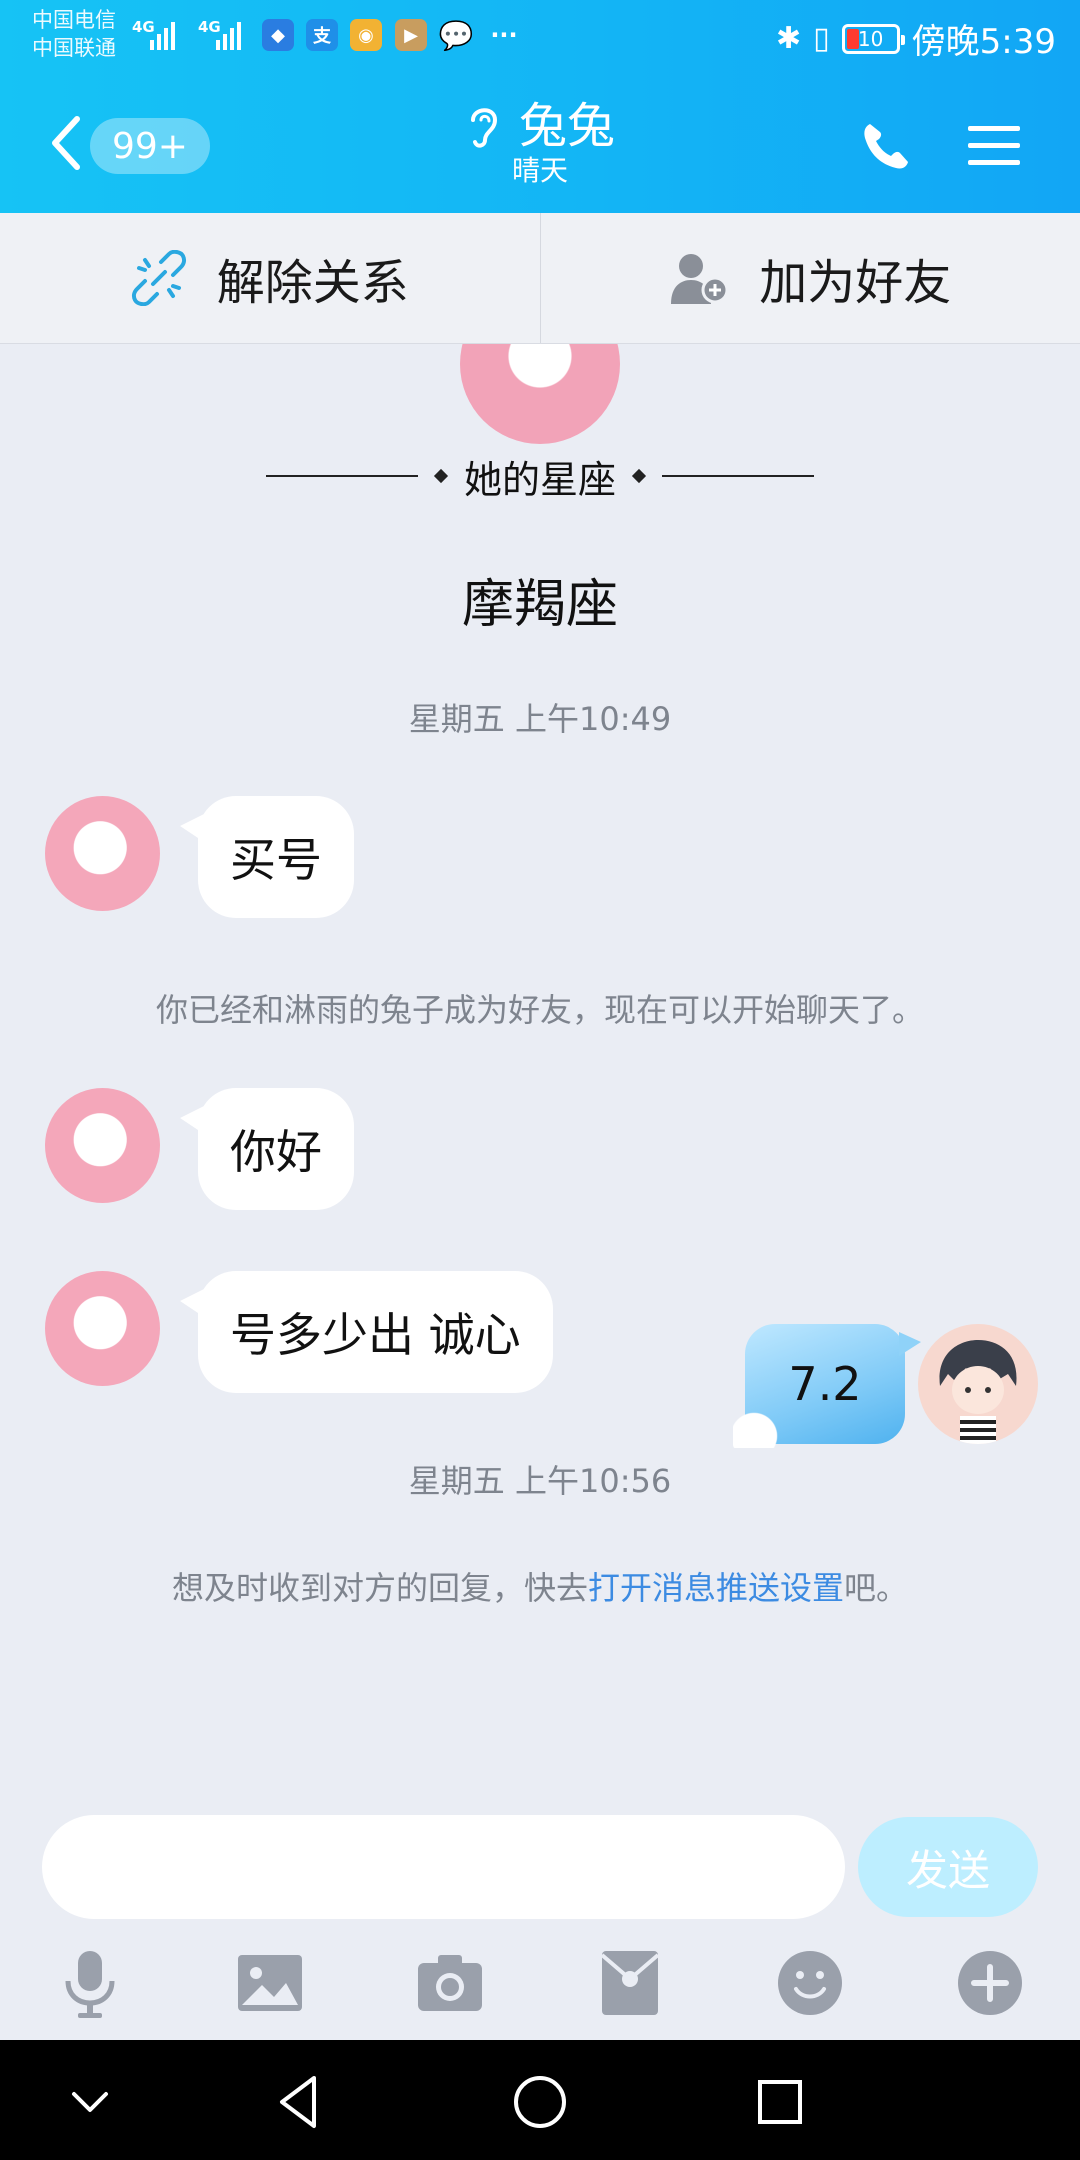 The height and width of the screenshot is (2160, 1080). Describe the element at coordinates (456, 35) in the screenshot. I see `message-app-icon: 💬` at that location.